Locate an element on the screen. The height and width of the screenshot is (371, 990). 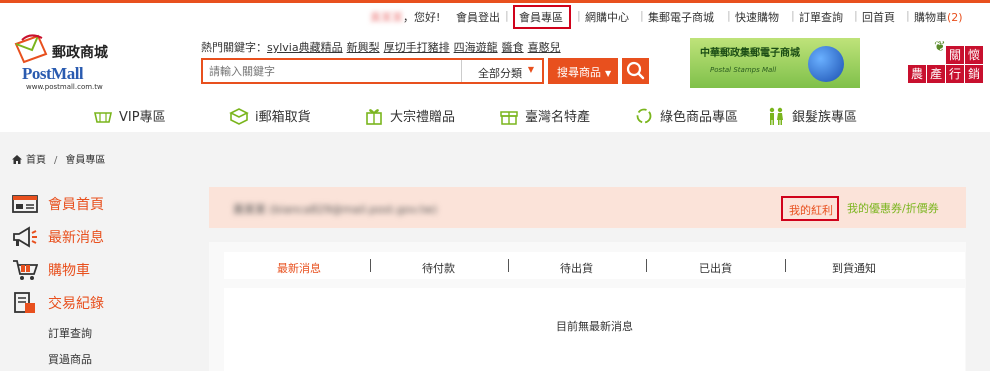
category-taiwan-specialties: 臺灣名特產 is located at coordinates (544, 115).